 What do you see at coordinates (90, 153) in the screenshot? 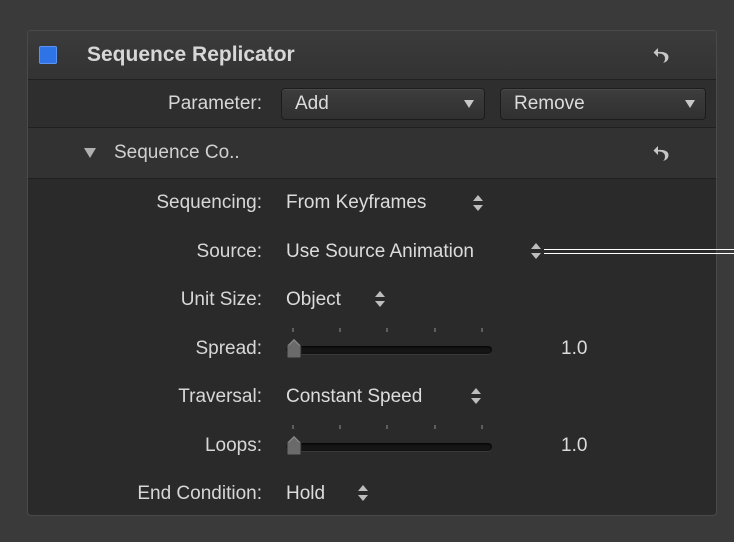
I see `disclosure-triangle-icon` at bounding box center [90, 153].